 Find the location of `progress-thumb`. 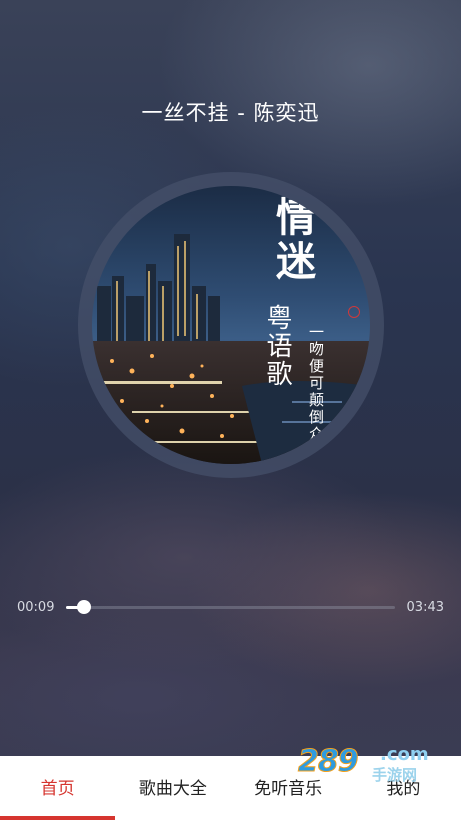

progress-thumb is located at coordinates (84, 607).